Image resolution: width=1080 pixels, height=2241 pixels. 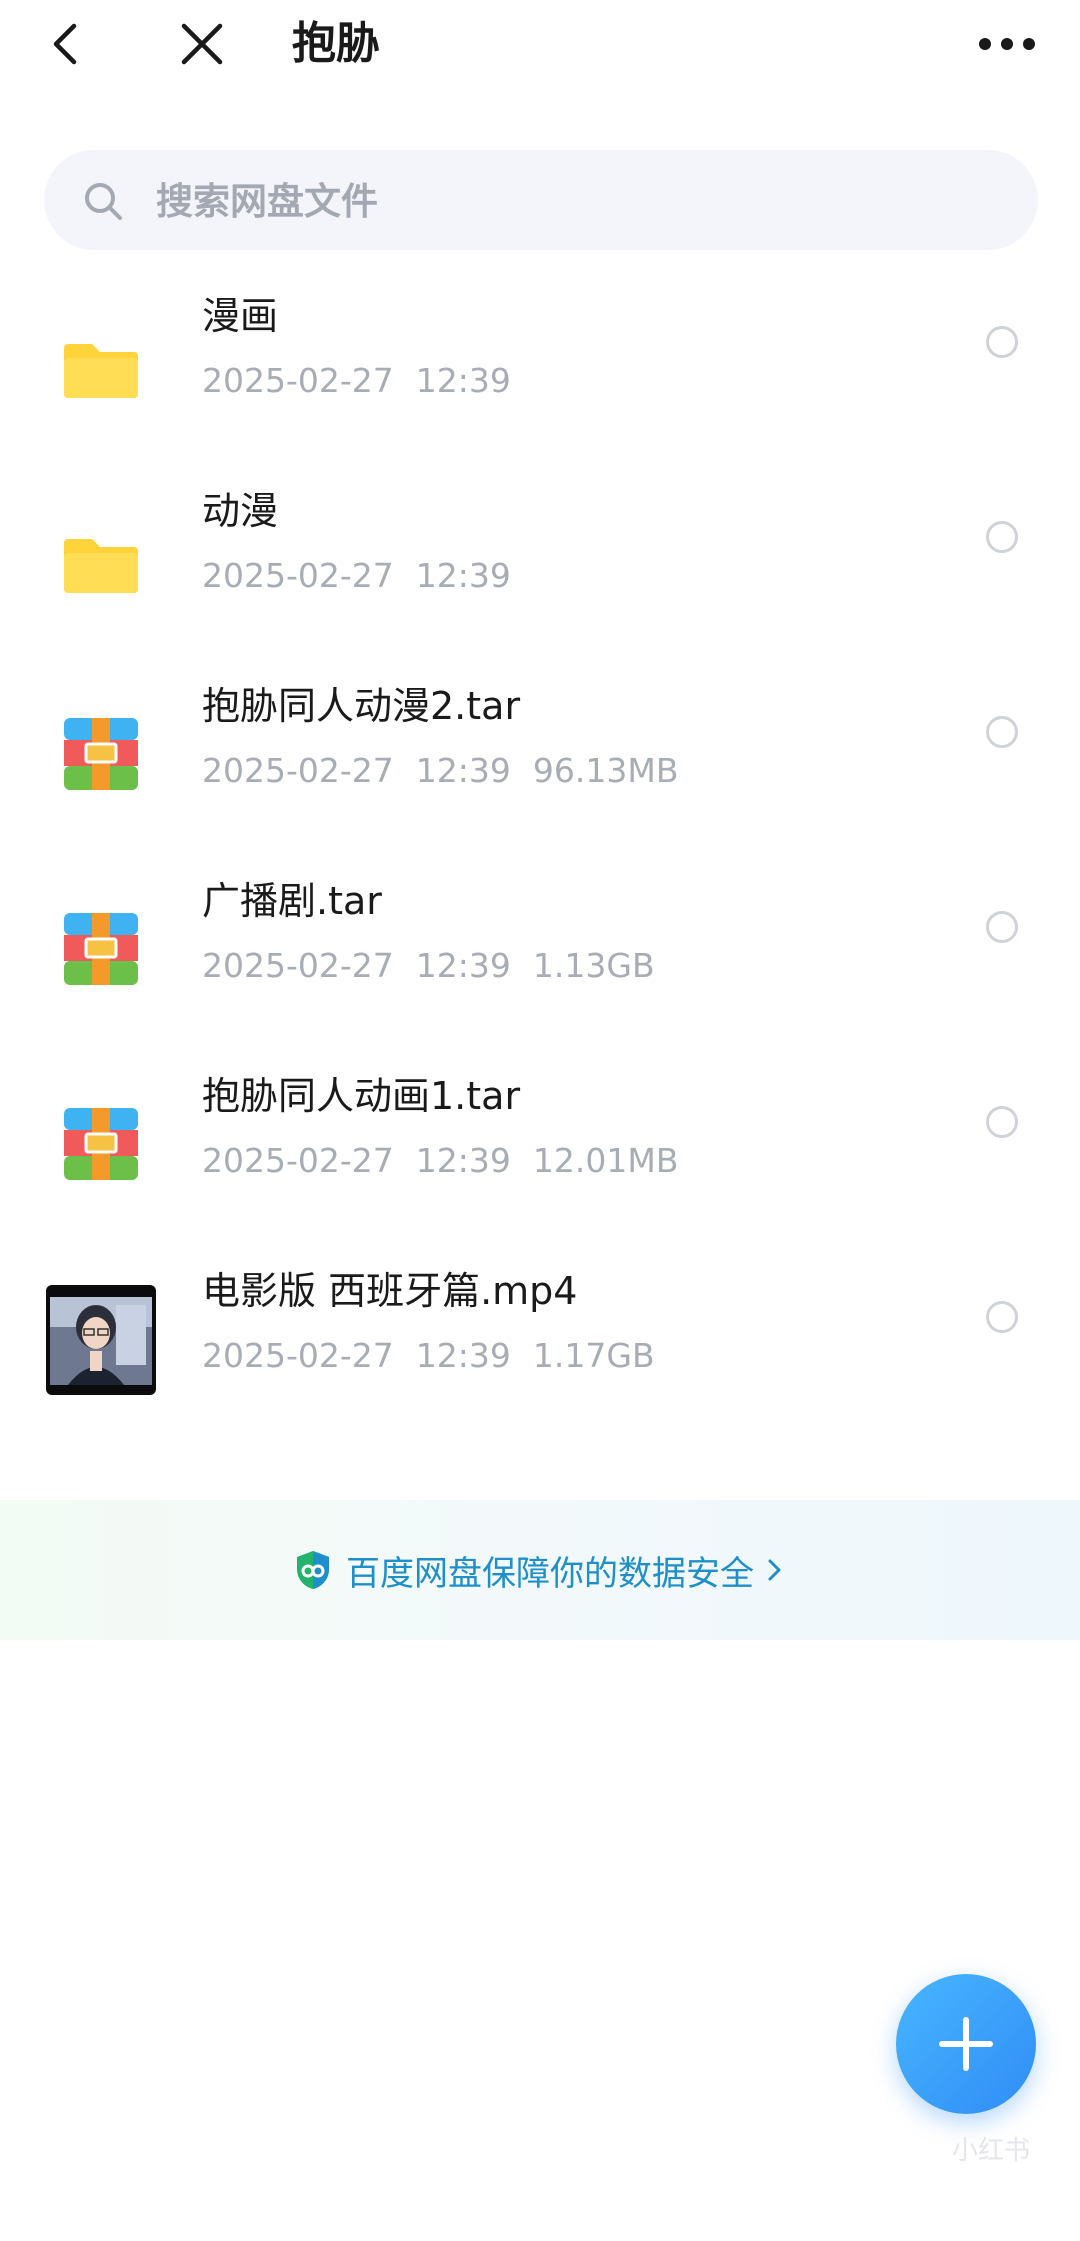 What do you see at coordinates (576, 201) in the screenshot?
I see `search-input` at bounding box center [576, 201].